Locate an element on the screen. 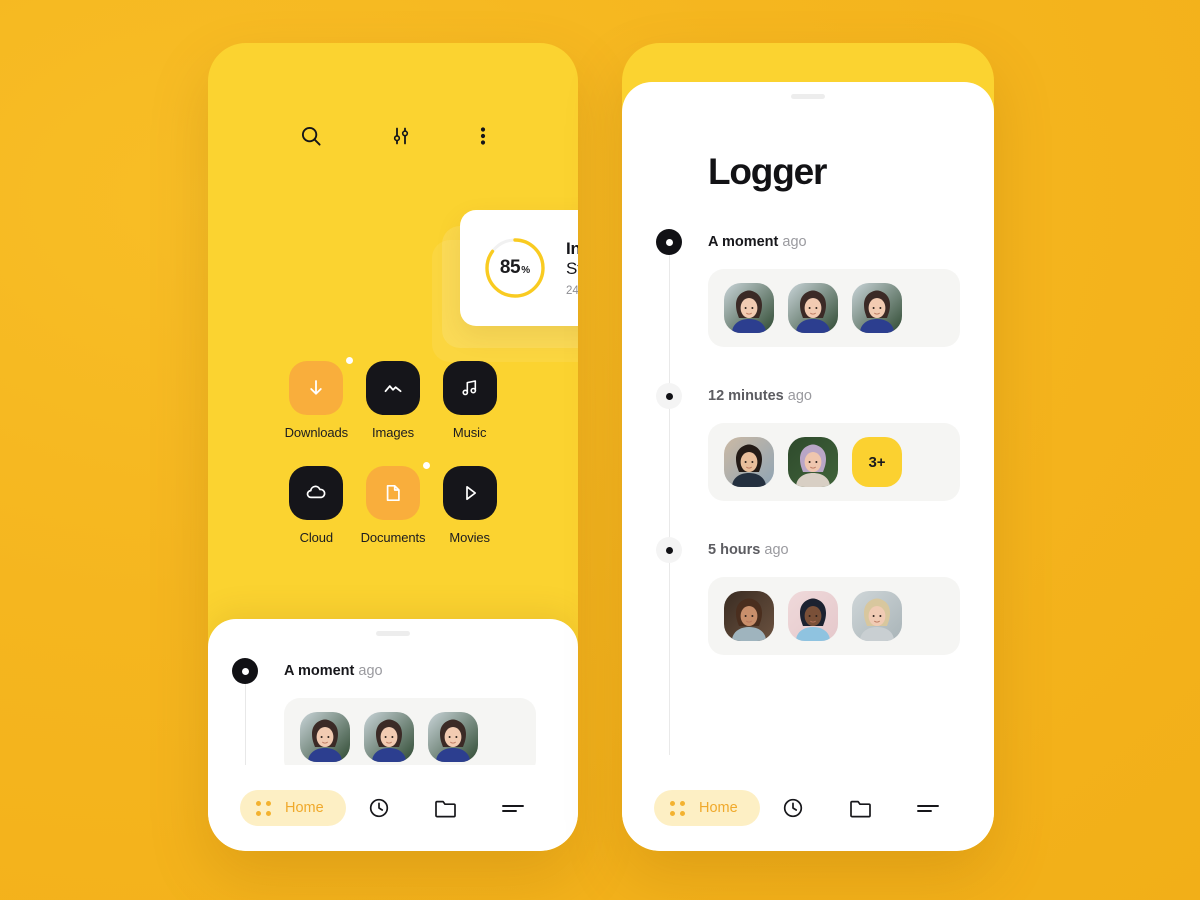  category-label: Movies is located at coordinates (469, 537).